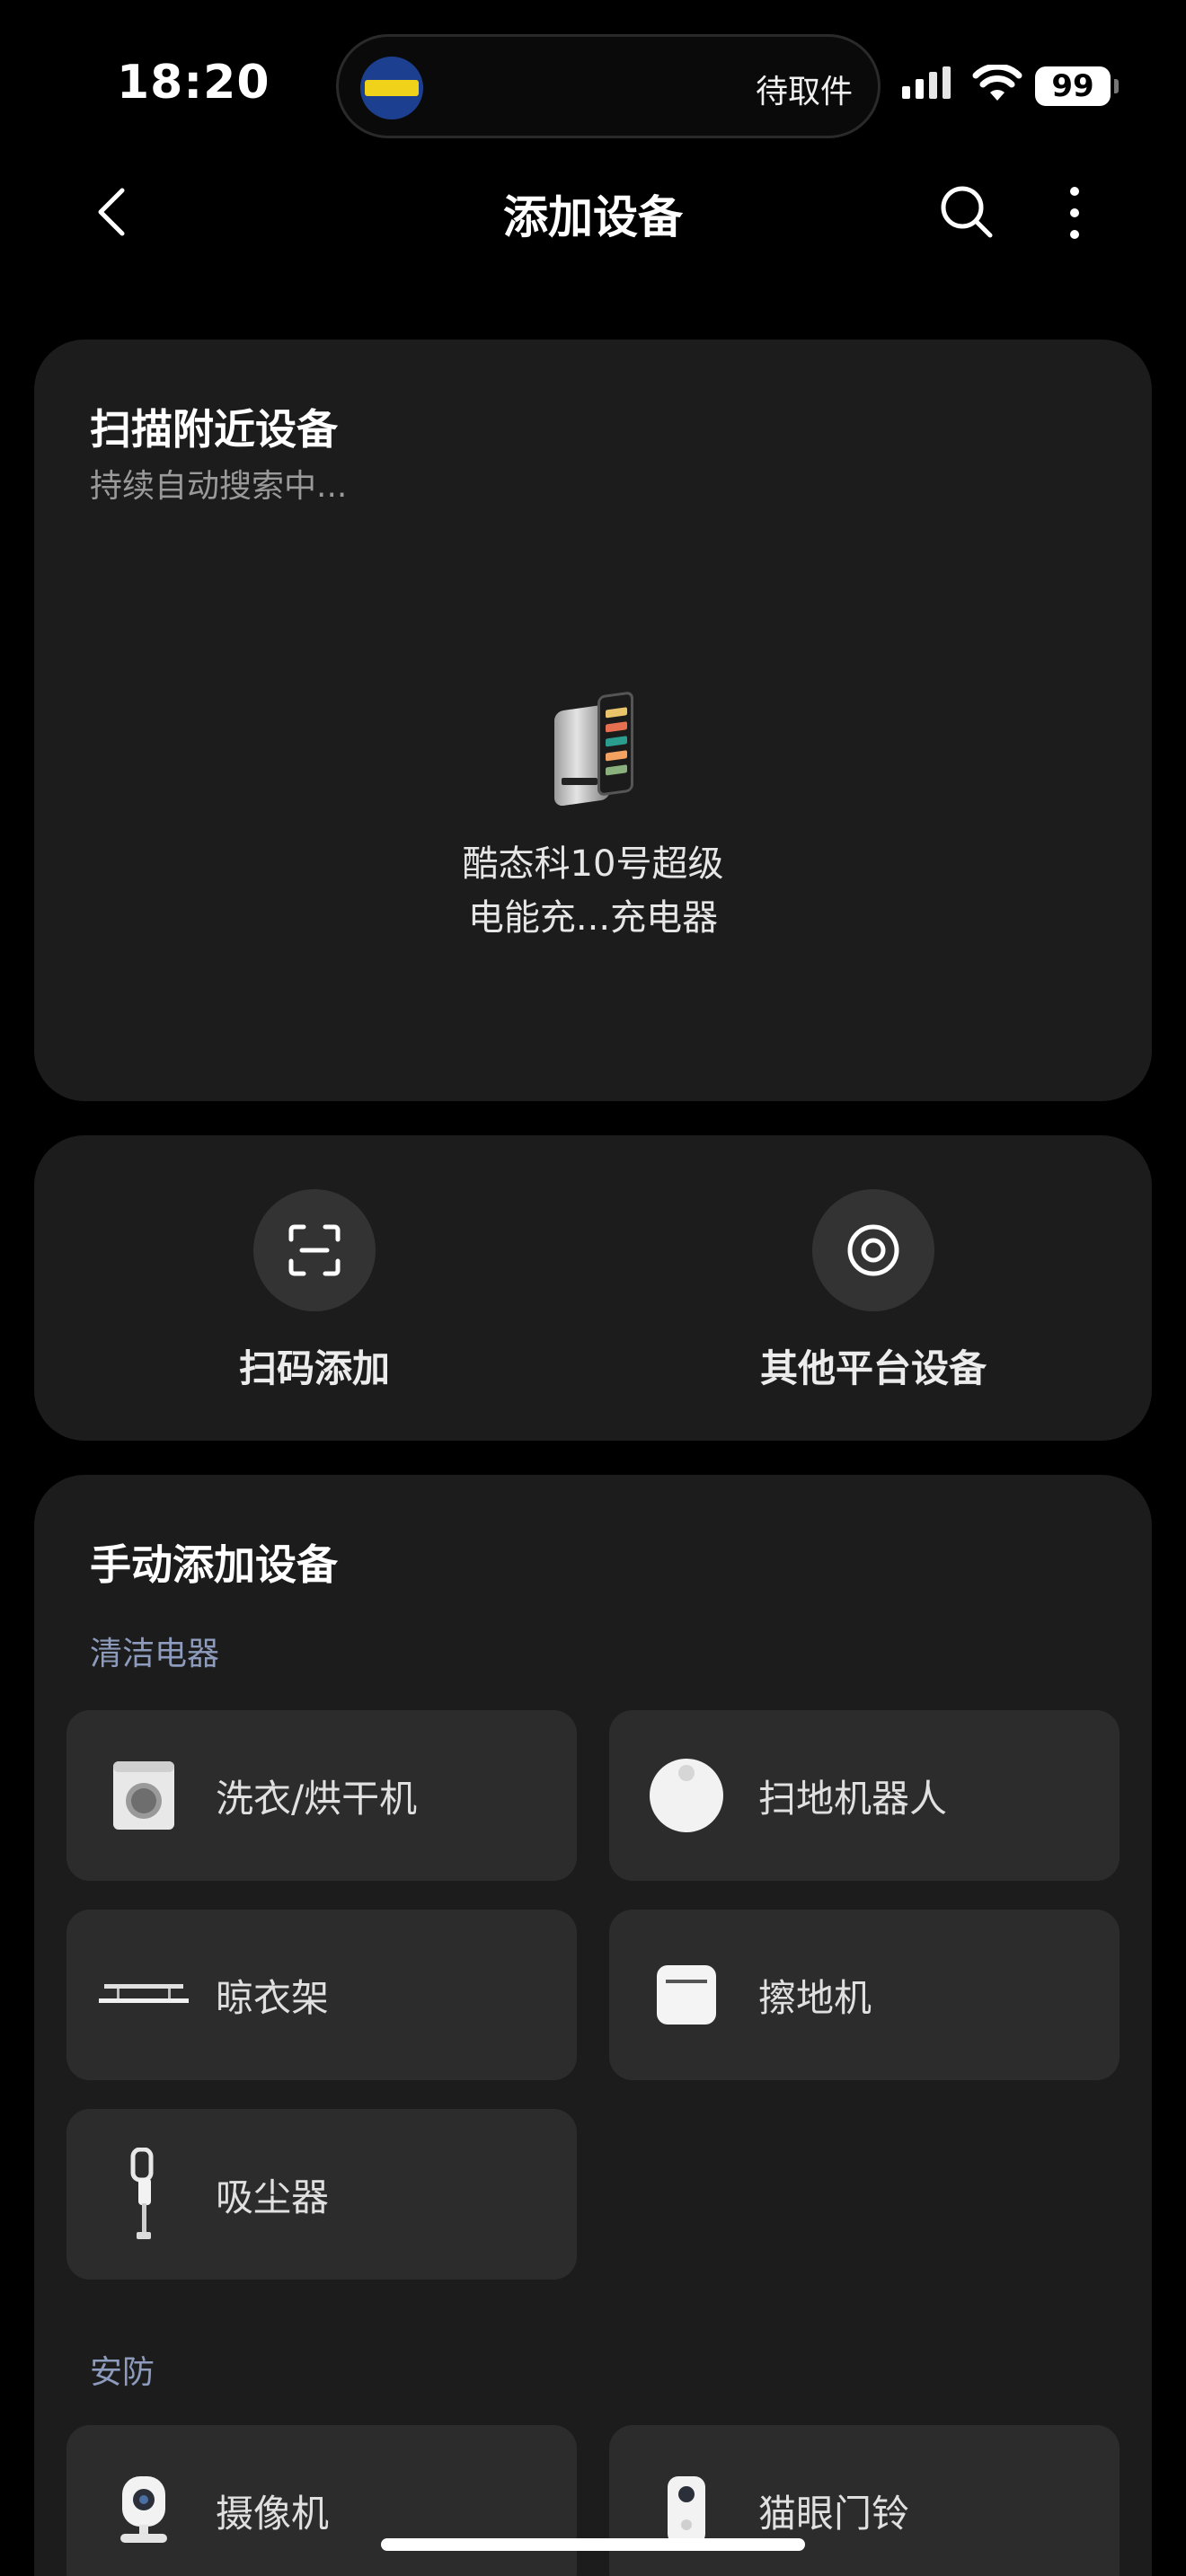 The image size is (1186, 2576). Describe the element at coordinates (593, 748) in the screenshot. I see `charger-icon` at that location.